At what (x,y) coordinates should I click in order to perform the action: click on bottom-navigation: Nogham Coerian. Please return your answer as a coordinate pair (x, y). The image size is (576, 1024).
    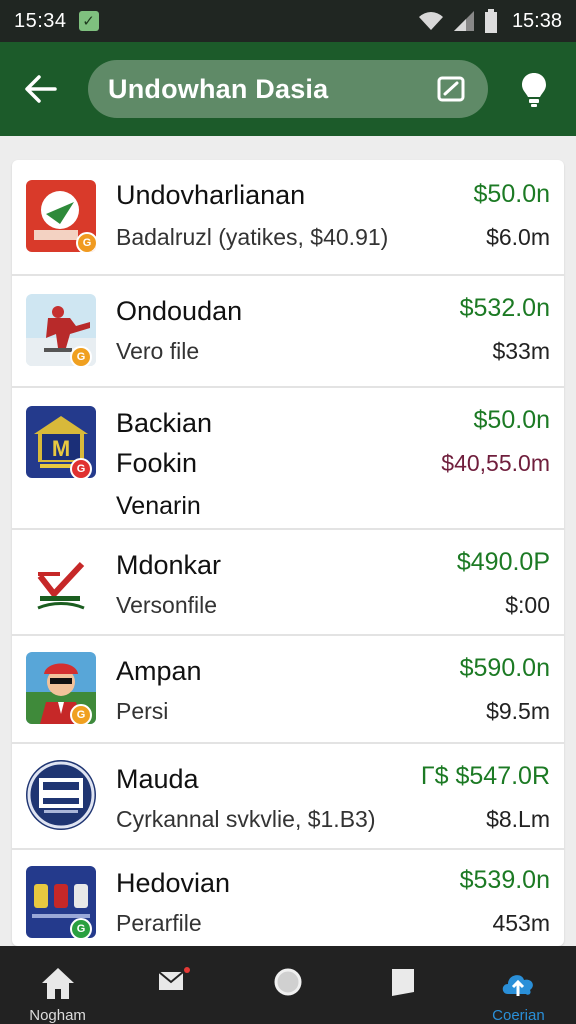
    Looking at the image, I should click on (288, 985).